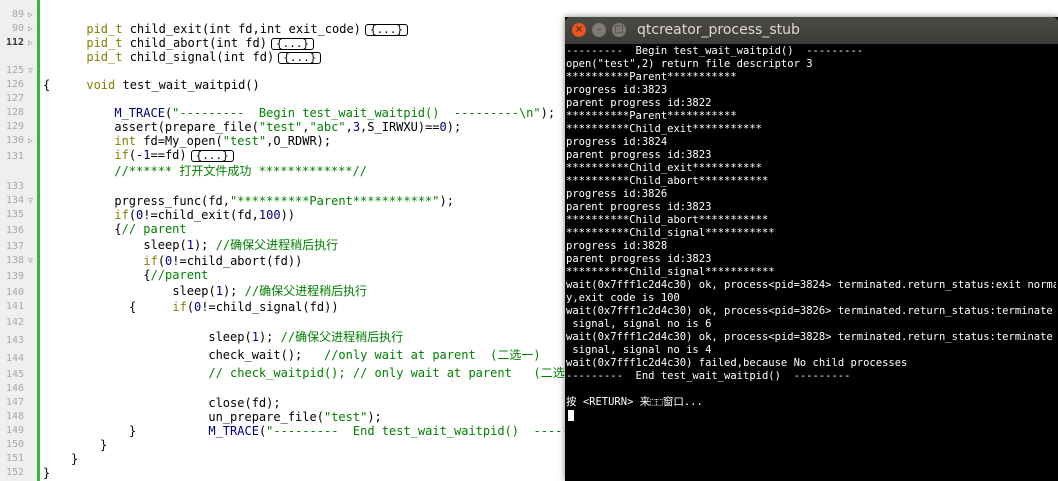 The image size is (1058, 481). I want to click on code-token: if, so click(179, 307).